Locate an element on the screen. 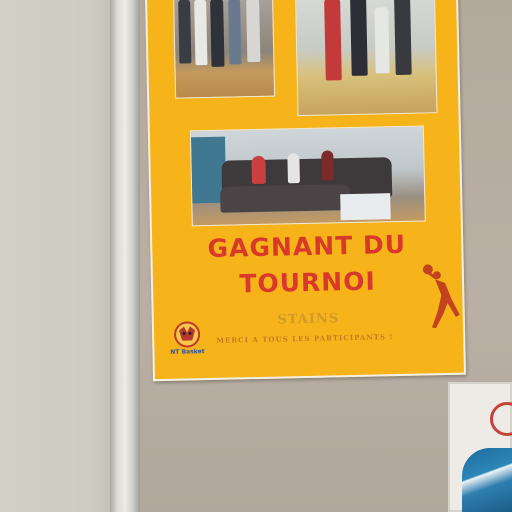 This screenshot has width=512, height=512. trophy-banner is located at coordinates (365, 207).